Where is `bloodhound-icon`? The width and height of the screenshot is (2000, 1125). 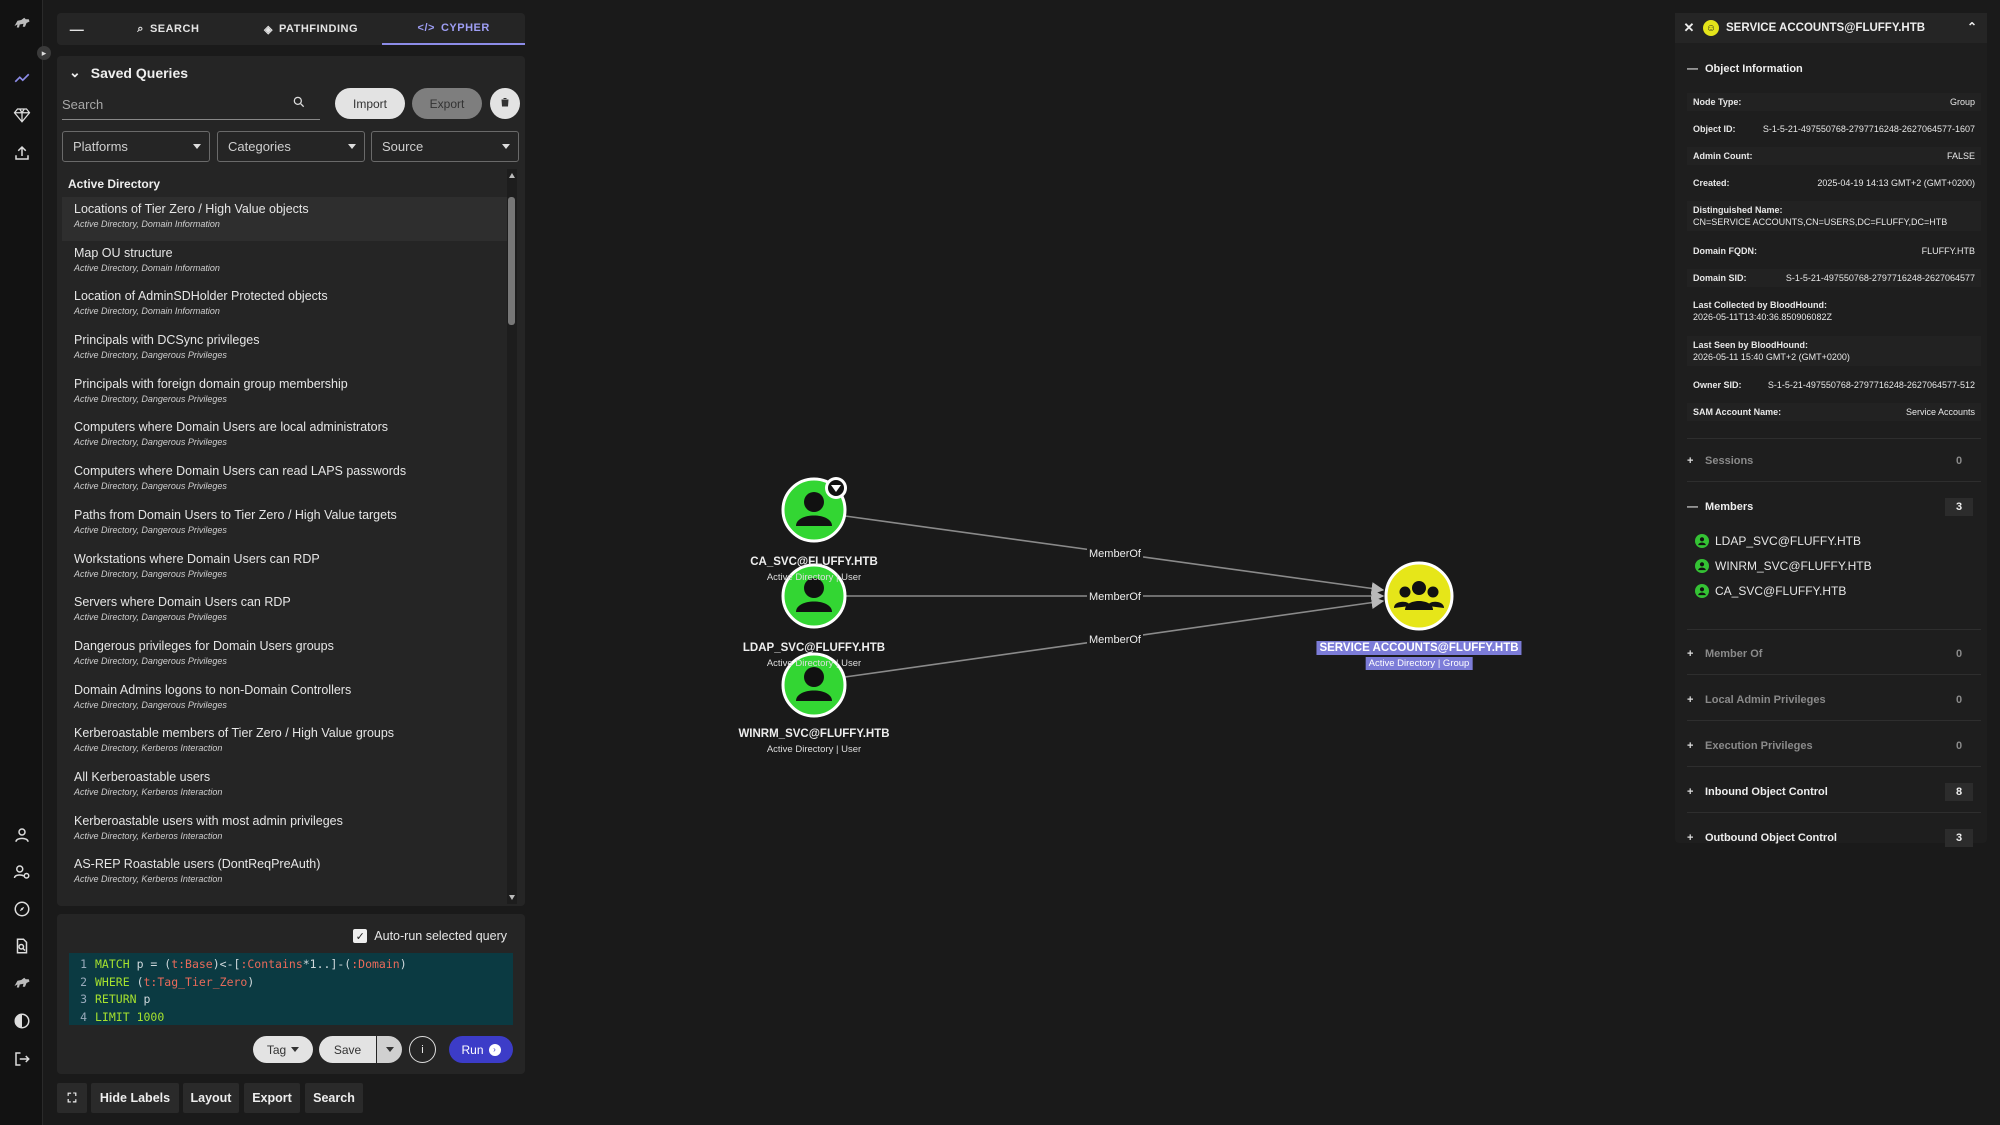 bloodhound-icon is located at coordinates (22, 983).